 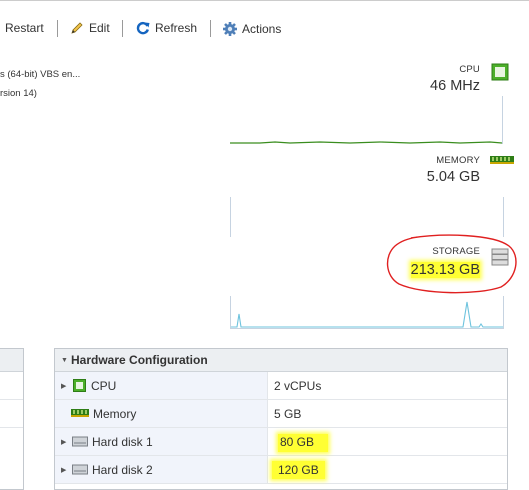 What do you see at coordinates (104, 385) in the screenshot?
I see `hardware-row-label: CPU` at bounding box center [104, 385].